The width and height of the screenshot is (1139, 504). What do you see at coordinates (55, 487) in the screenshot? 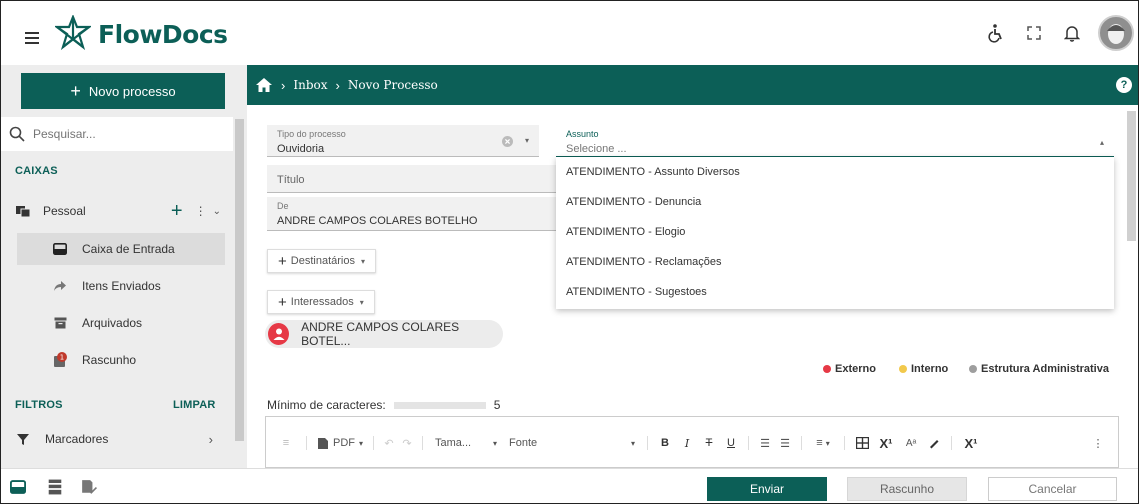
I see `archive-stack-icon` at bounding box center [55, 487].